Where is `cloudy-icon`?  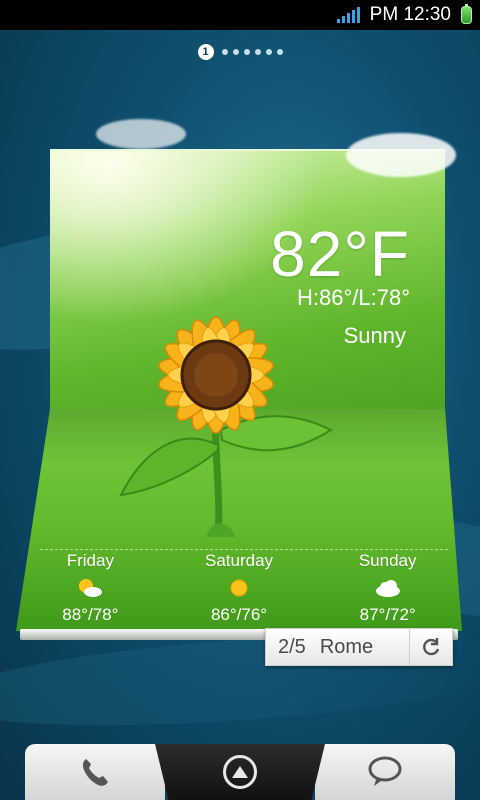 cloudy-icon is located at coordinates (387, 589).